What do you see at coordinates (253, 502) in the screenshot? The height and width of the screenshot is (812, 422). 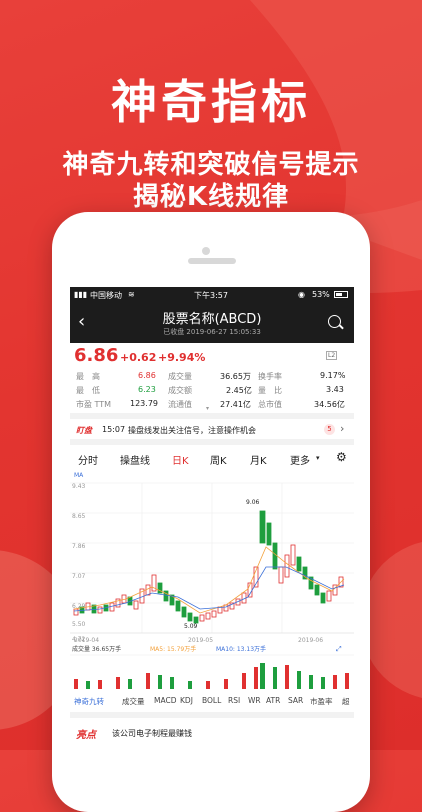 I see `high-marker: 9.06` at bounding box center [253, 502].